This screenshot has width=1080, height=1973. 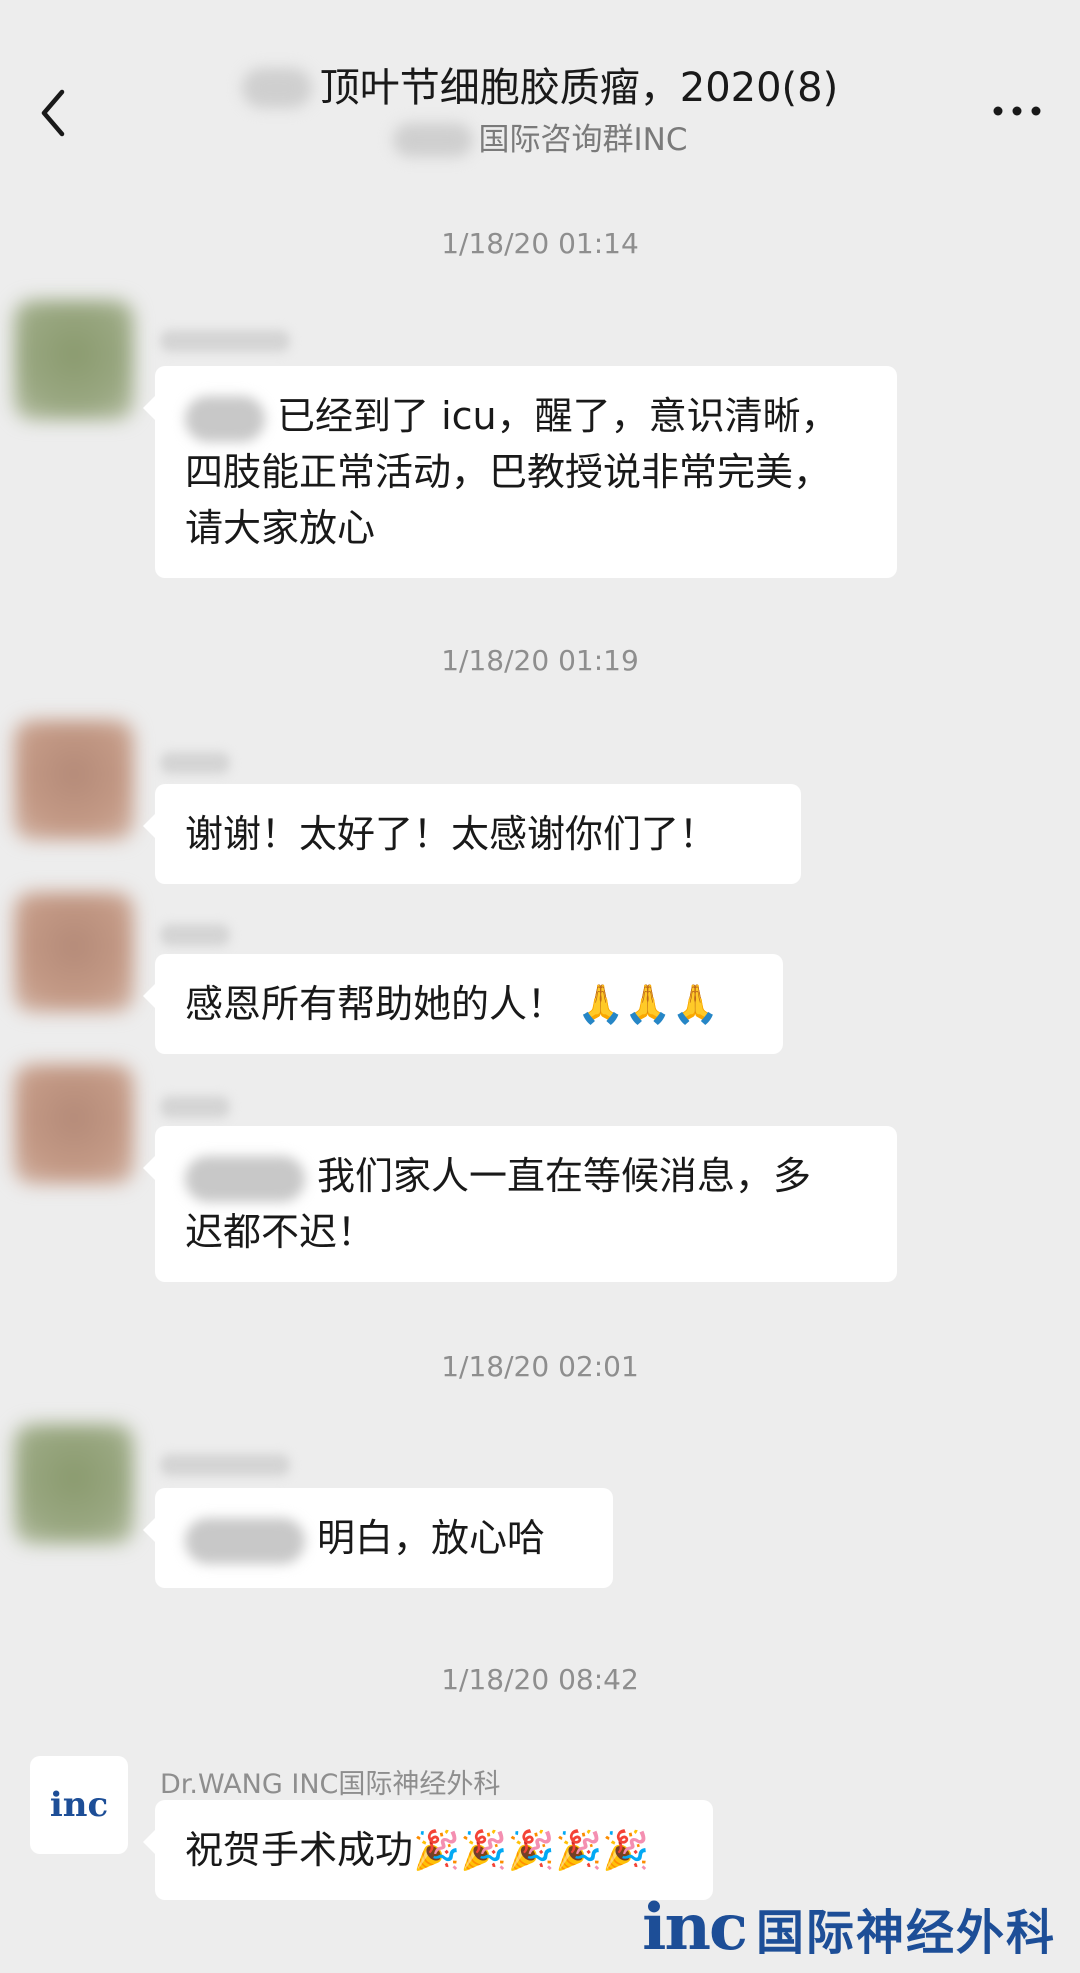 I want to click on message-text: 四肢能正常活动，巴教授说非常完美，, so click(x=508, y=472).